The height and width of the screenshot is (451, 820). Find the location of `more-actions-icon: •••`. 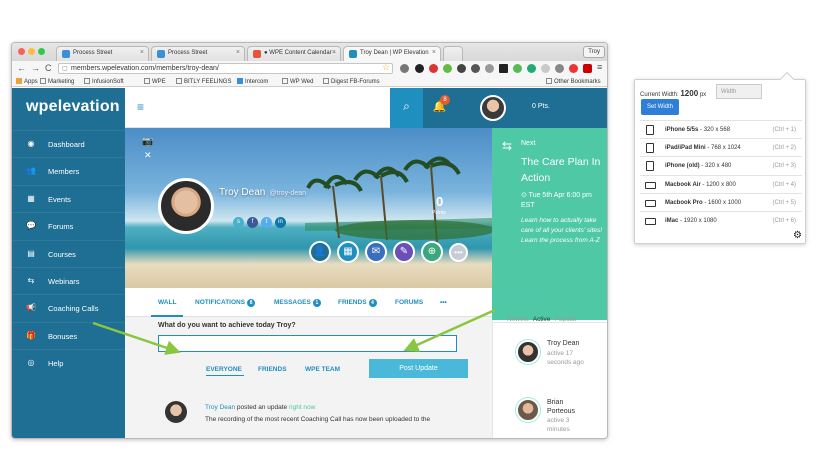

more-actions-icon: ••• is located at coordinates (458, 252).